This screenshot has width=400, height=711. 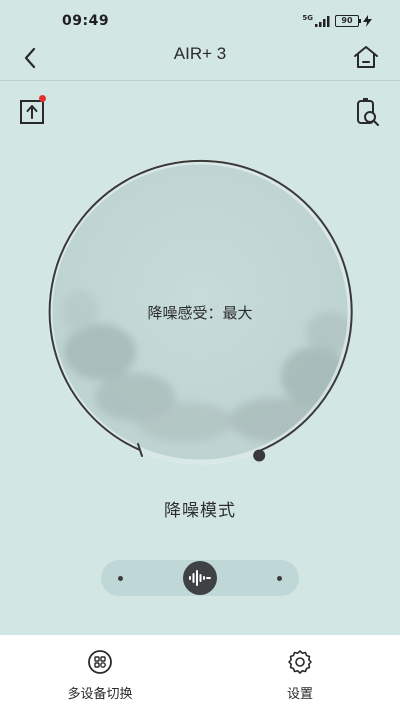 I want to click on mode-slider, so click(x=200, y=578).